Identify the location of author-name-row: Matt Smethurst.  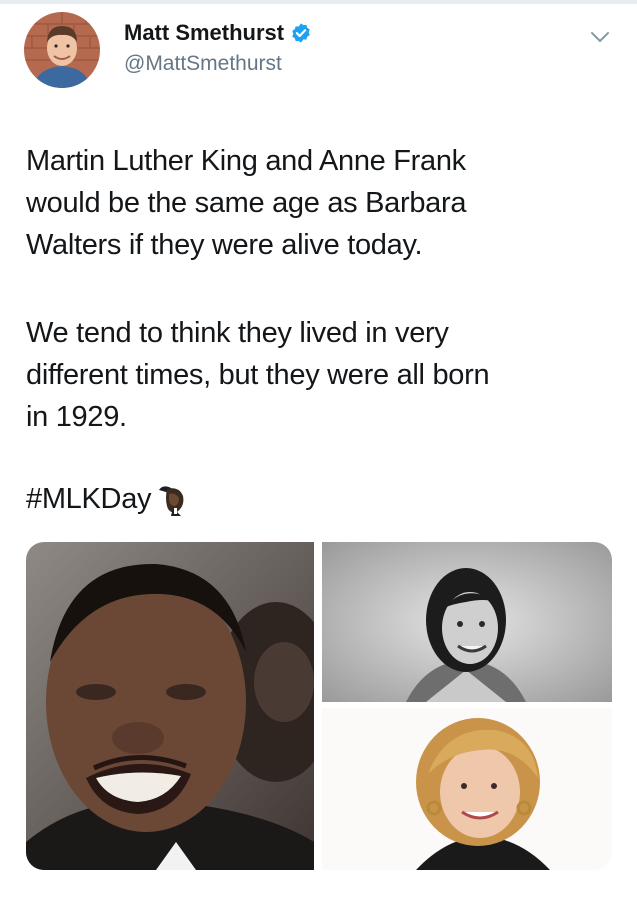
(218, 33).